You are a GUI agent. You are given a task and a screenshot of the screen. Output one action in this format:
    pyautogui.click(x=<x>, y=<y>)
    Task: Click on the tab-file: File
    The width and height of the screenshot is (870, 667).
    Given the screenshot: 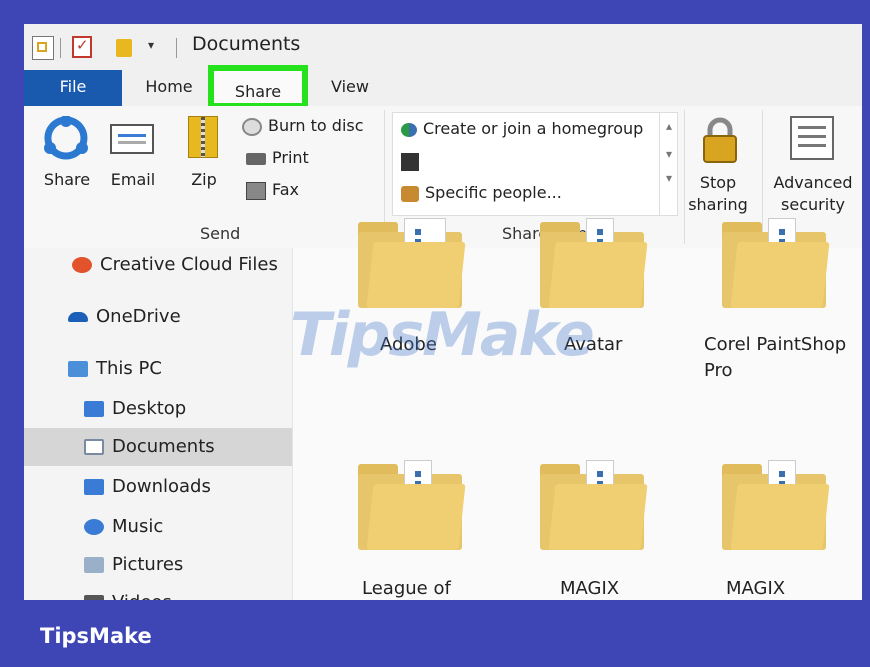 What is the action you would take?
    pyautogui.click(x=73, y=88)
    